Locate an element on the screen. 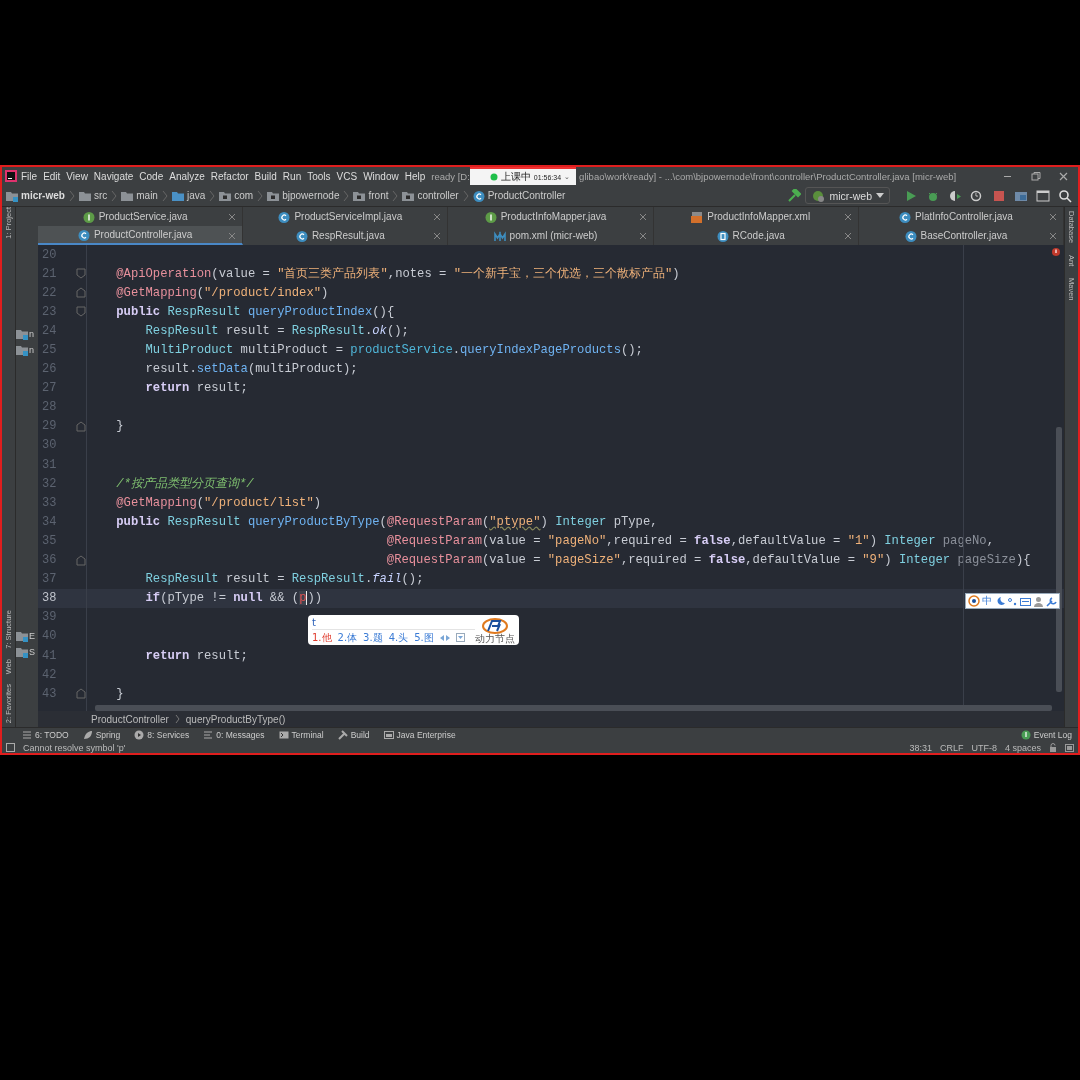  tree-item-label: S is located at coordinates (32, 652).